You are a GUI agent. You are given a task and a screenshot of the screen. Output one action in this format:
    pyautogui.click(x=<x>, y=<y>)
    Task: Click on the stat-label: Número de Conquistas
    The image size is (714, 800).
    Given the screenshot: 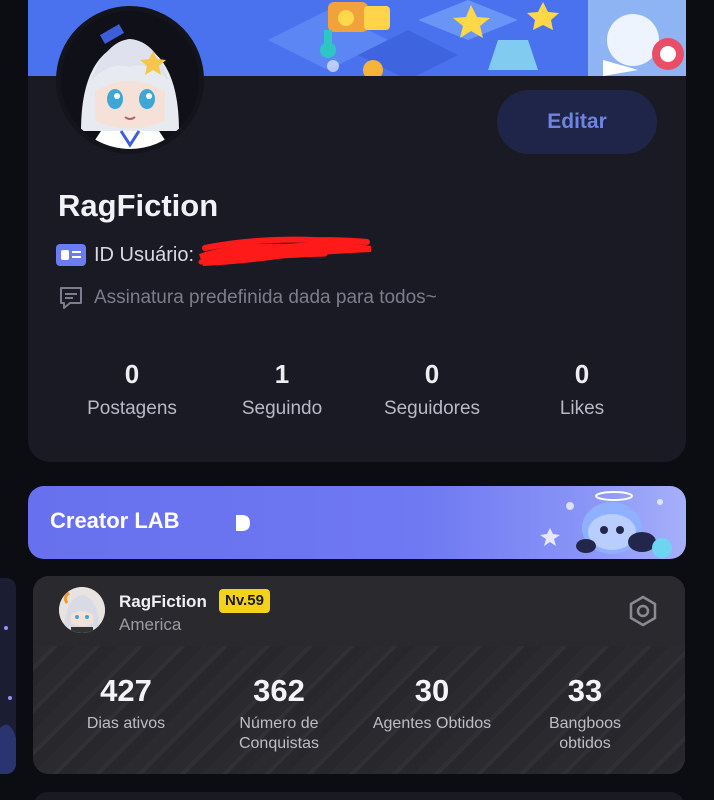 What is the action you would take?
    pyautogui.click(x=279, y=733)
    